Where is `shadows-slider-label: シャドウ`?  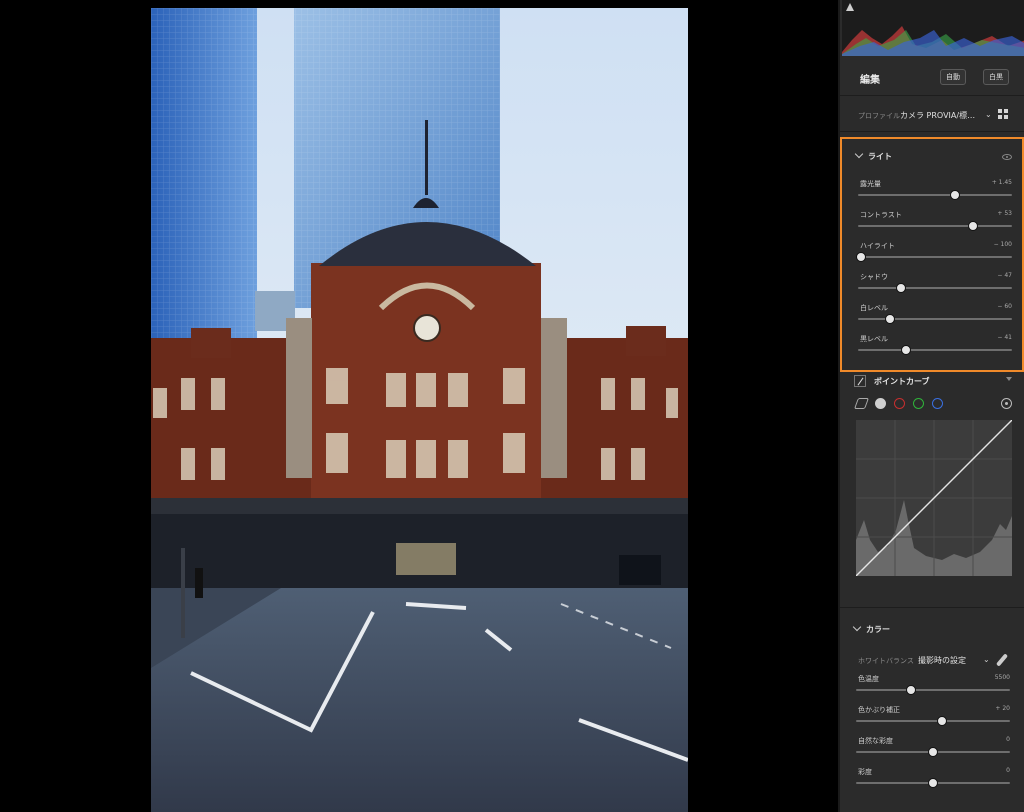 shadows-slider-label: シャドウ is located at coordinates (874, 277).